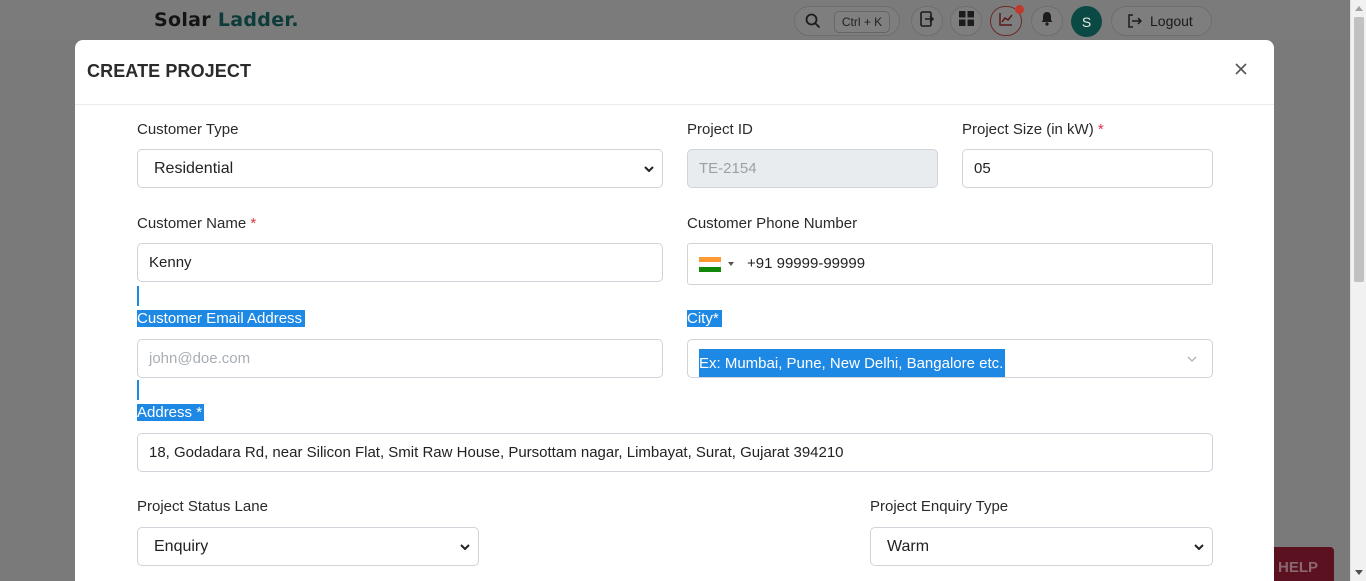  Describe the element at coordinates (704, 318) in the screenshot. I see `city-label: City*` at that location.